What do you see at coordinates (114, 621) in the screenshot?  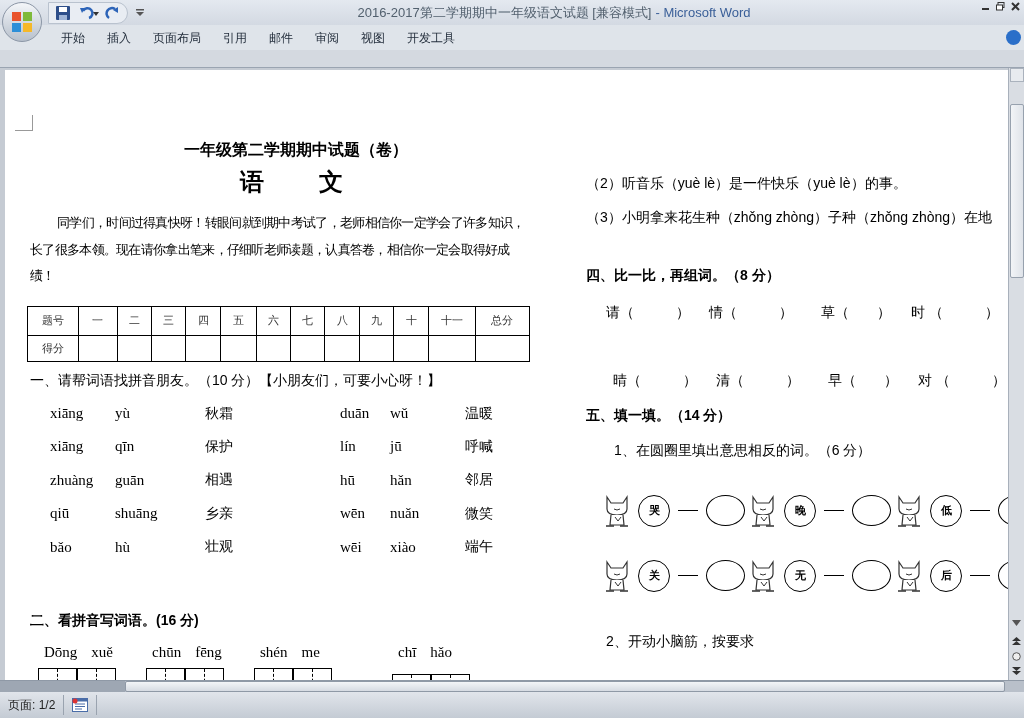 I see `section-heading: 二、看拼音写词语。(16 分)` at bounding box center [114, 621].